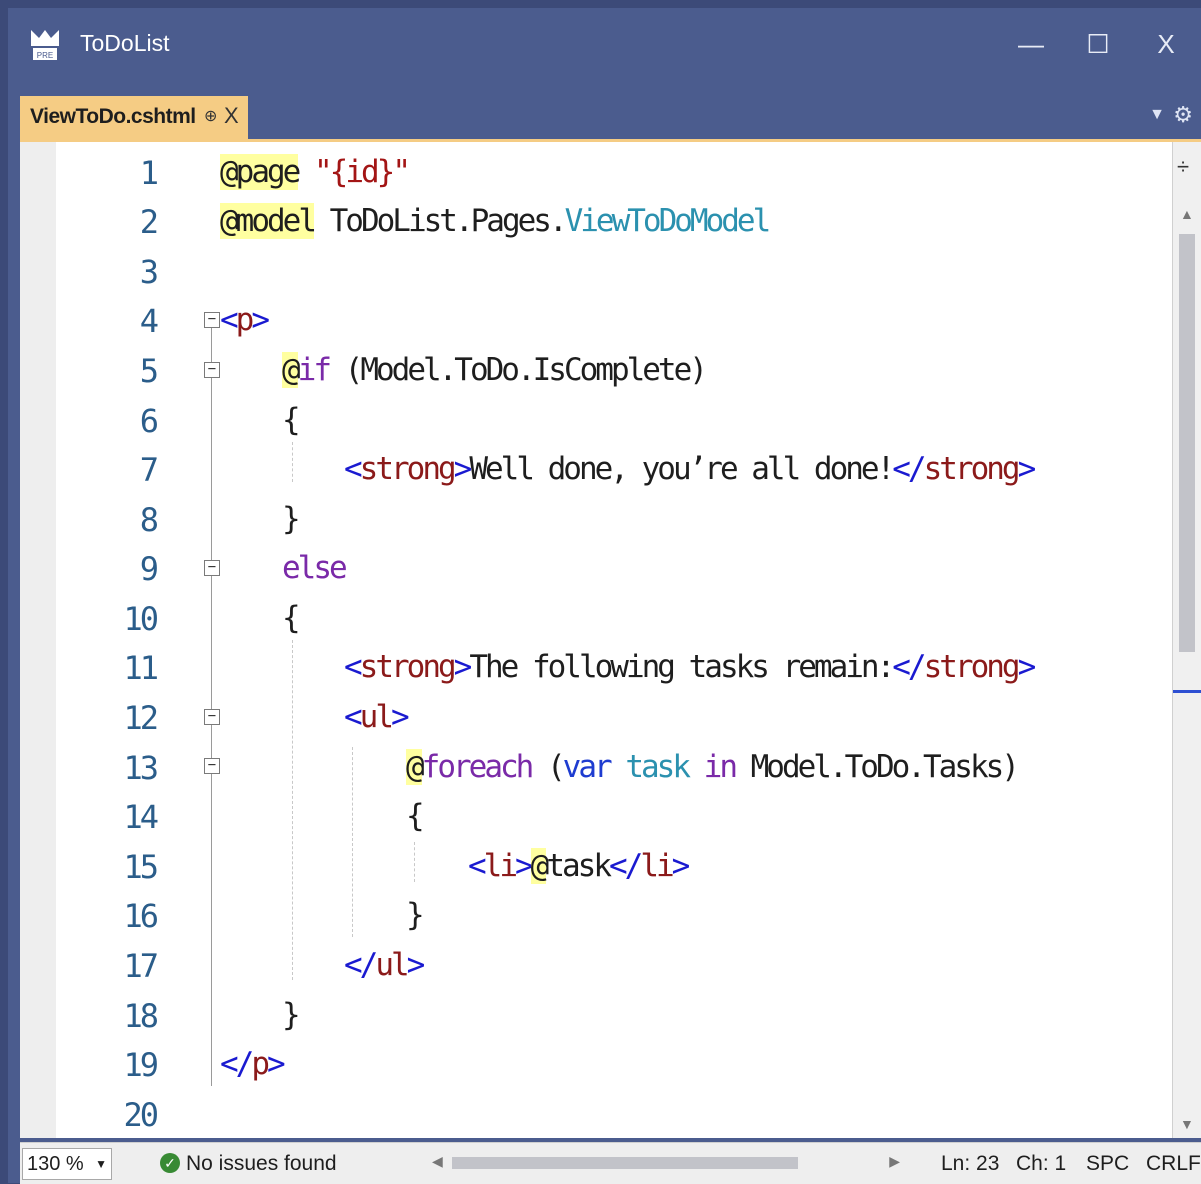 This screenshot has width=1201, height=1184. Describe the element at coordinates (1031, 44) in the screenshot. I see `minimize-button: —` at that location.